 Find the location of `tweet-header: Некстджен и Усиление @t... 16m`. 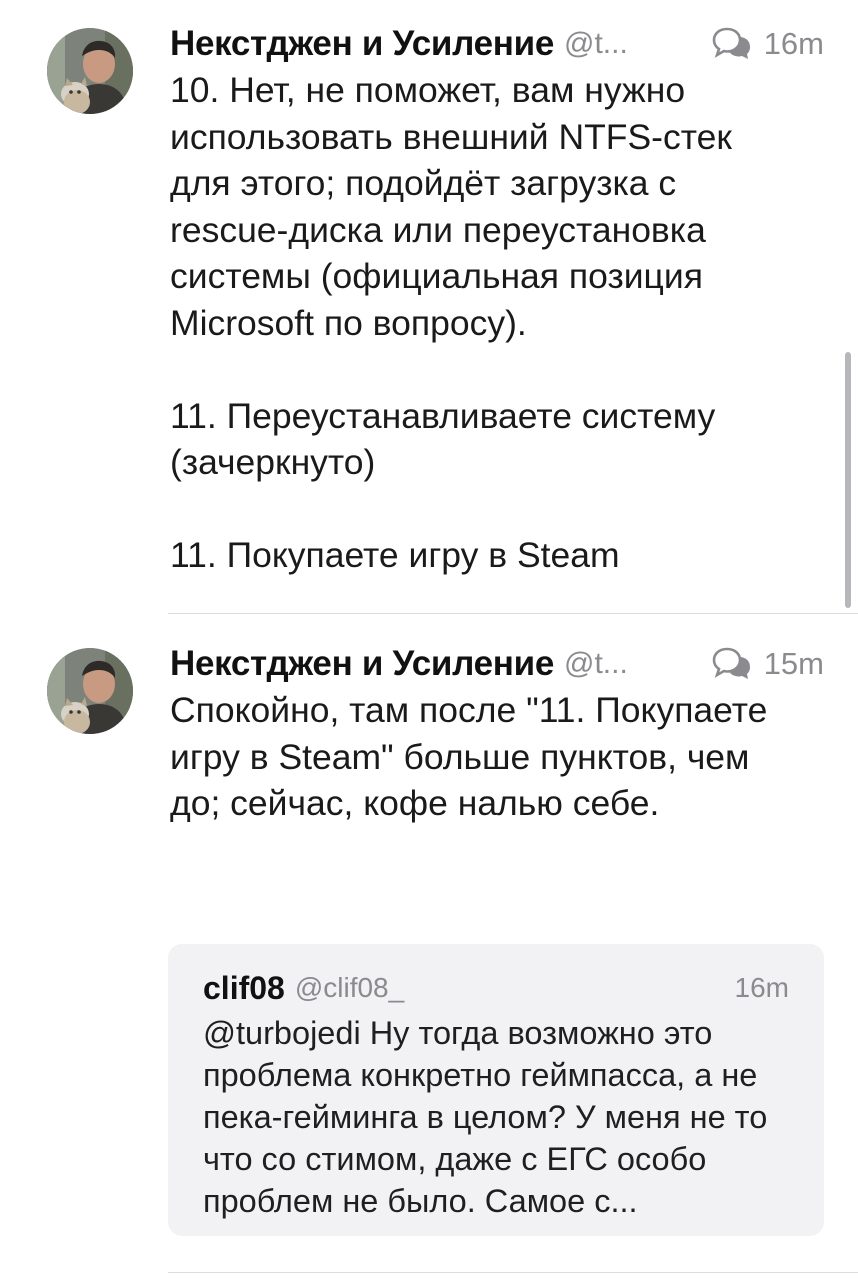

tweet-header: Некстджен и Усиление @t... 16m is located at coordinates (497, 44).